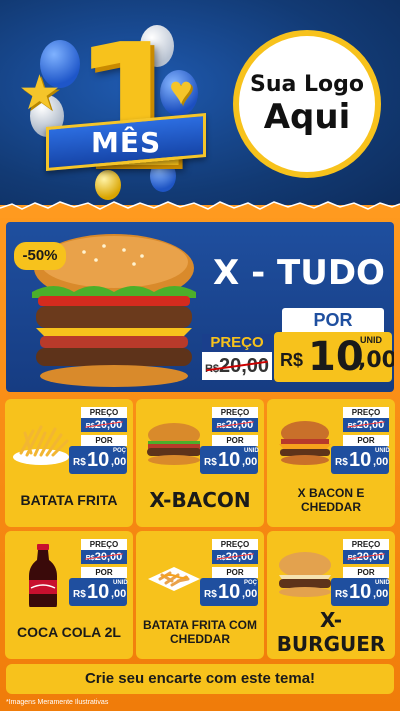 This screenshot has width=400, height=711. What do you see at coordinates (40, 256) in the screenshot?
I see `discount-badge: -50%` at bounding box center [40, 256].